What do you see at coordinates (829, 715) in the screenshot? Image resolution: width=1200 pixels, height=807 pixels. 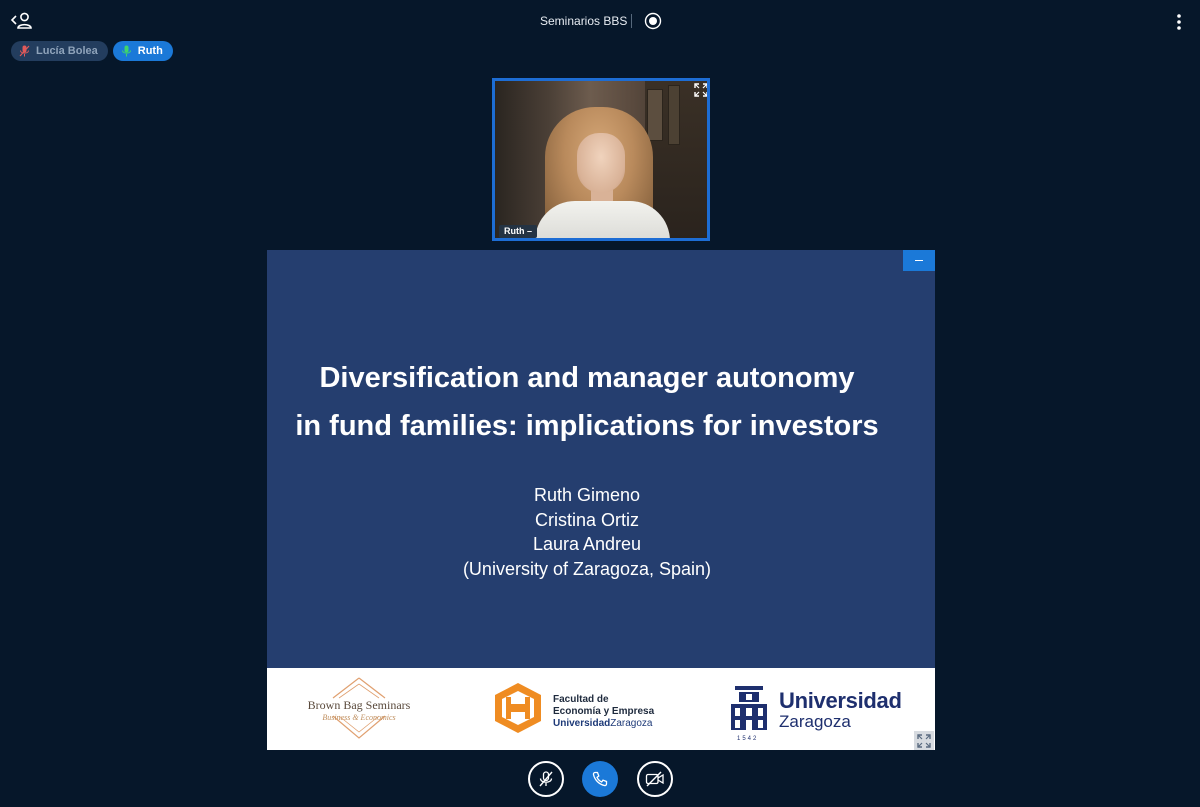 I see `universidad-zaragoza-logo: 1542 Universidad Zaragoza` at bounding box center [829, 715].